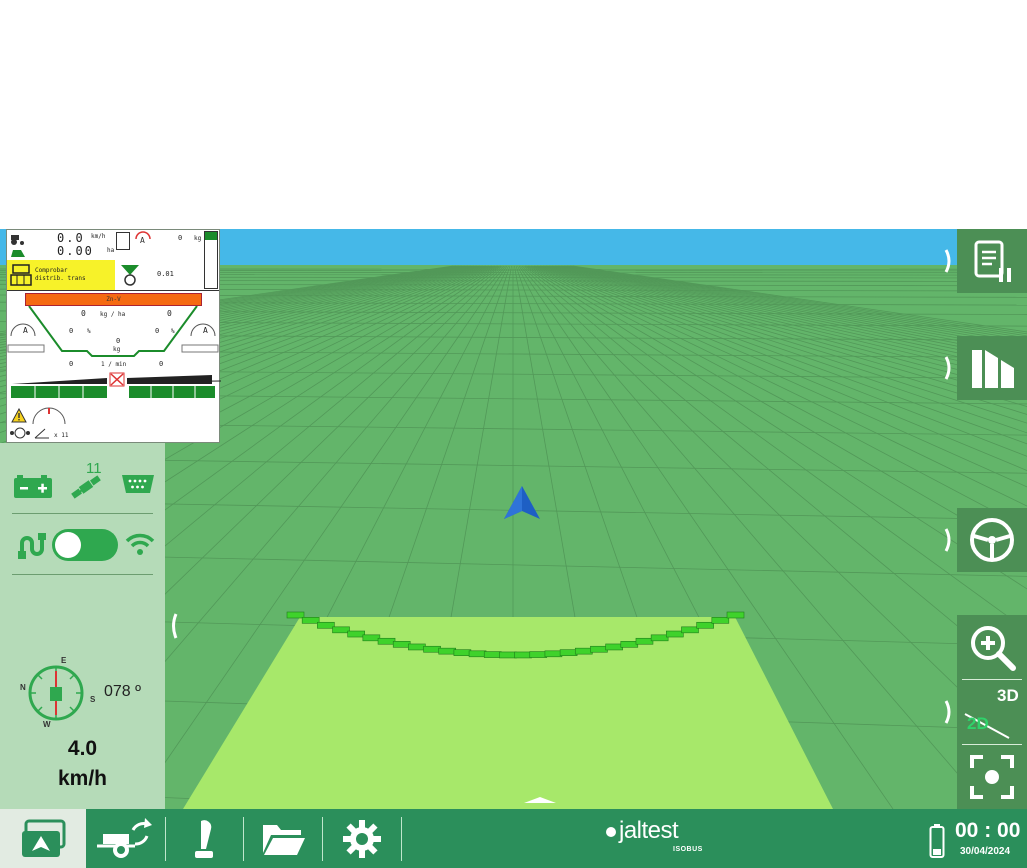  What do you see at coordinates (118, 341) in the screenshot?
I see `center-value: 0` at bounding box center [118, 341].